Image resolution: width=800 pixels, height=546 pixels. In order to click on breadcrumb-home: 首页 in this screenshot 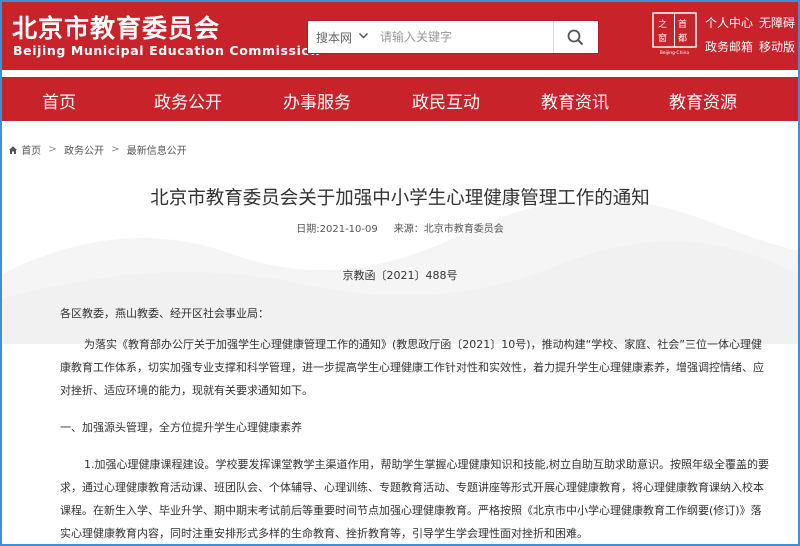, I will do `click(31, 151)`.